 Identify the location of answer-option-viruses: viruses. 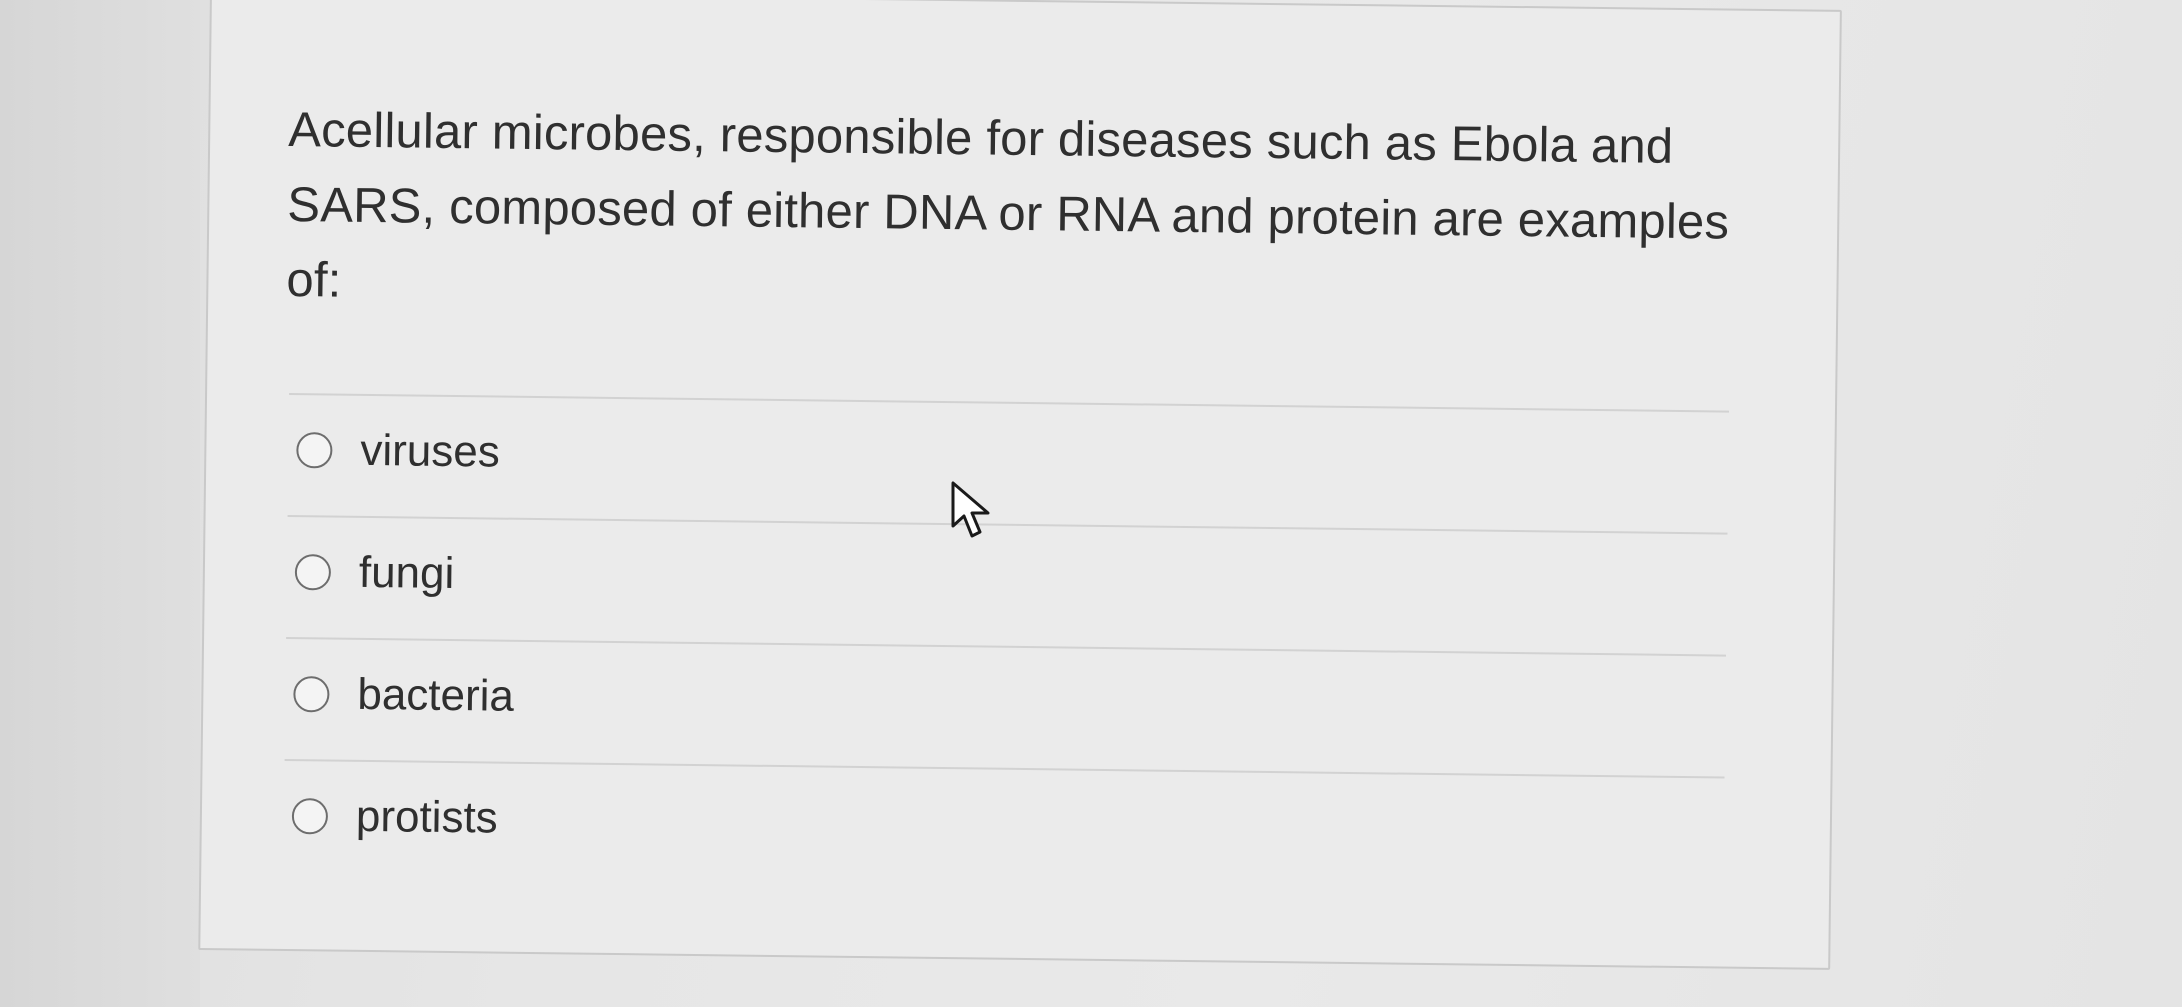
(996, 458).